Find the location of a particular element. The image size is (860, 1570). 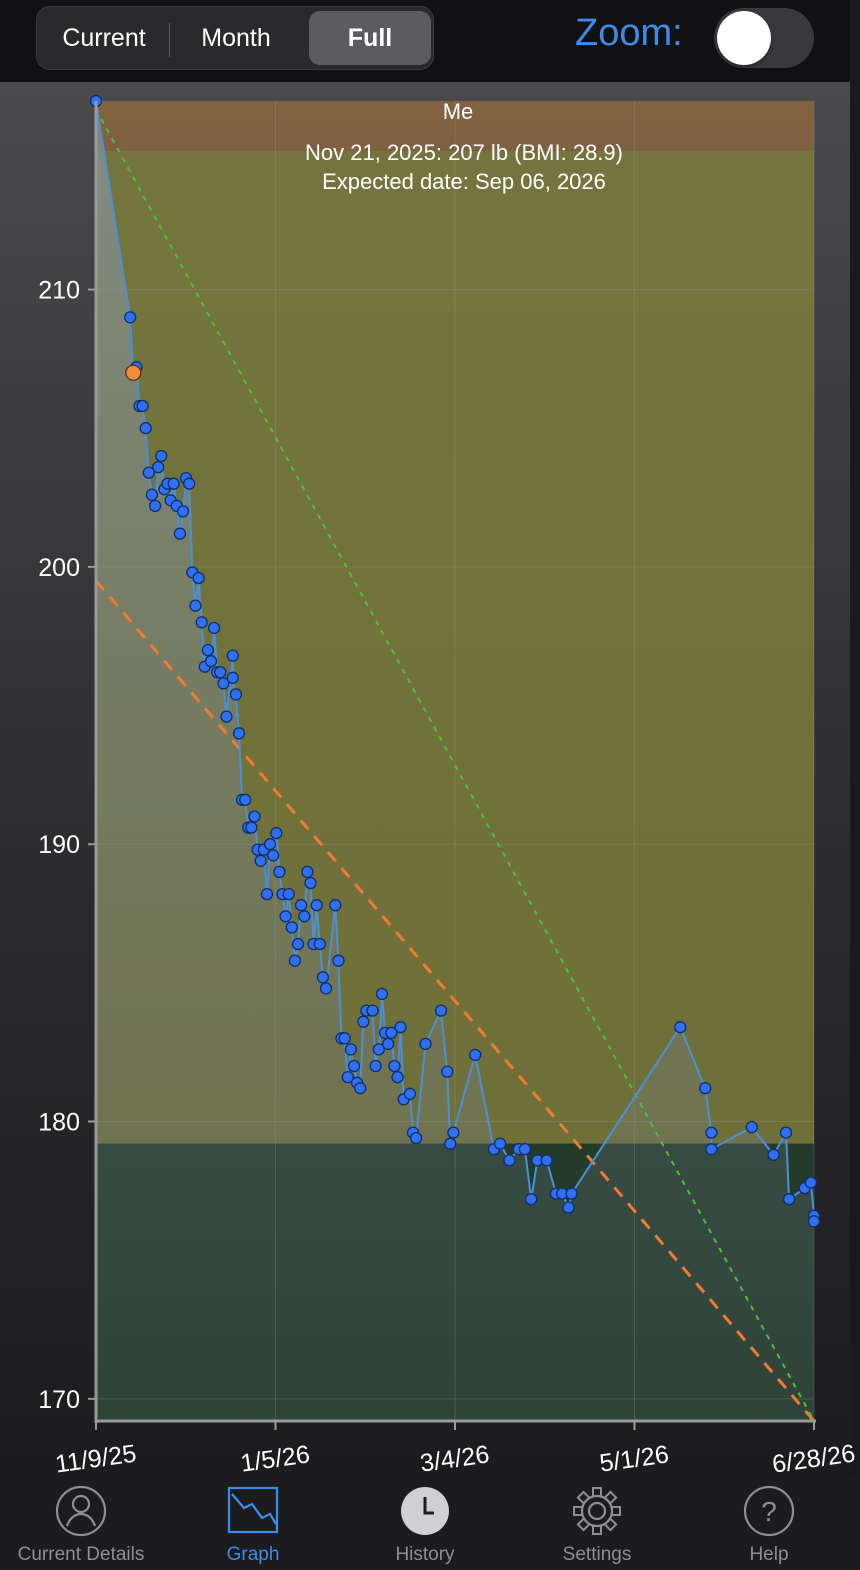

x-tick-label: 11/9/25 is located at coordinates (95, 1457).